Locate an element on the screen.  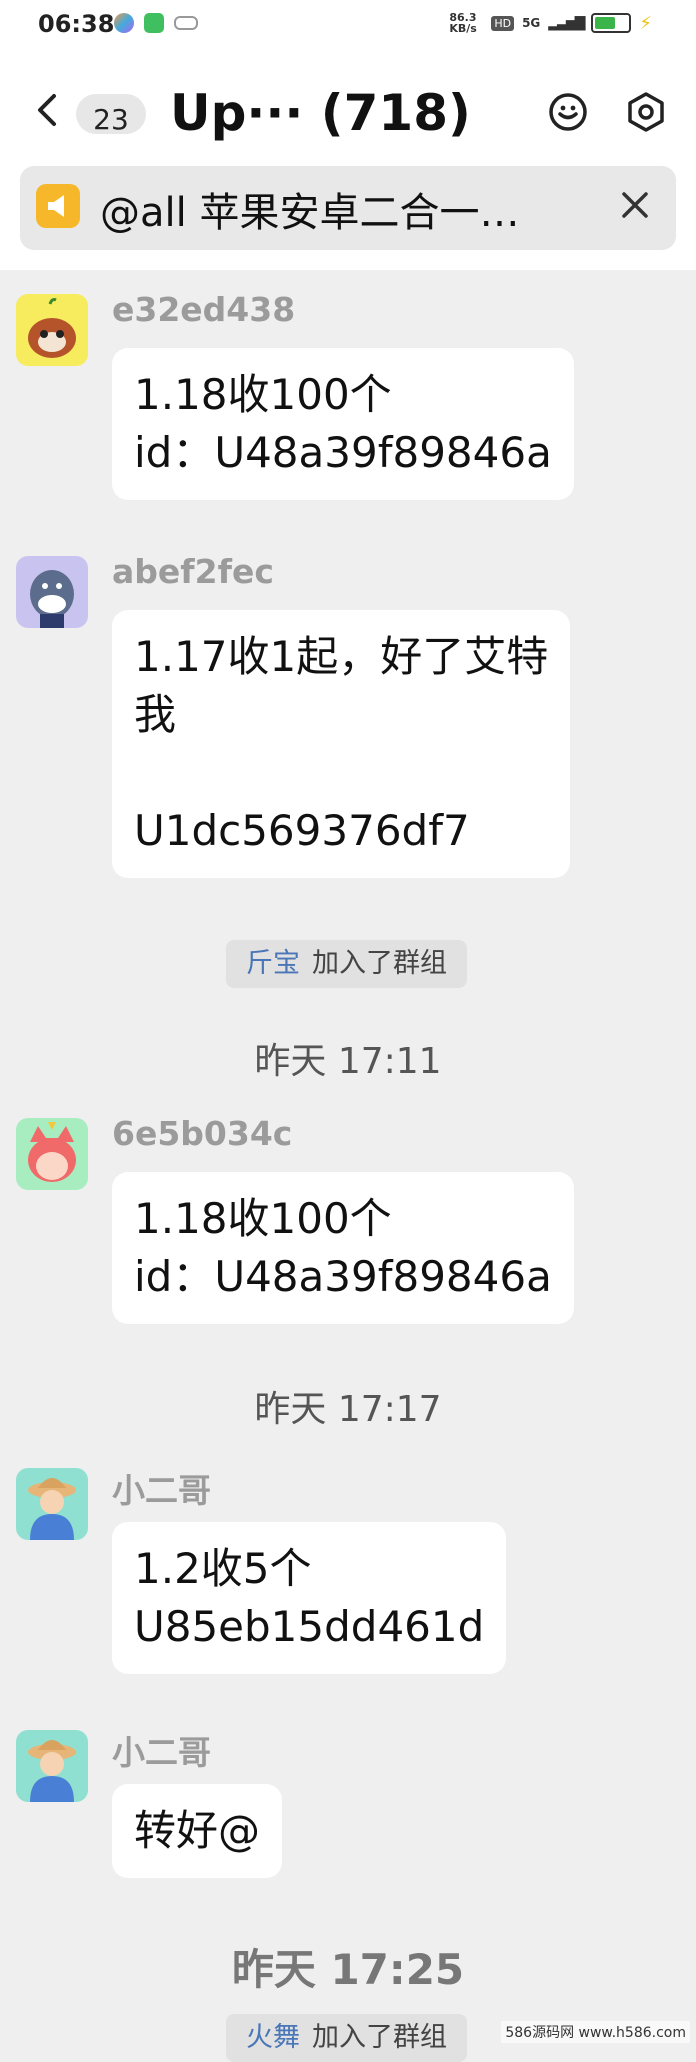
status-time: 06:38 is located at coordinates (76, 24).